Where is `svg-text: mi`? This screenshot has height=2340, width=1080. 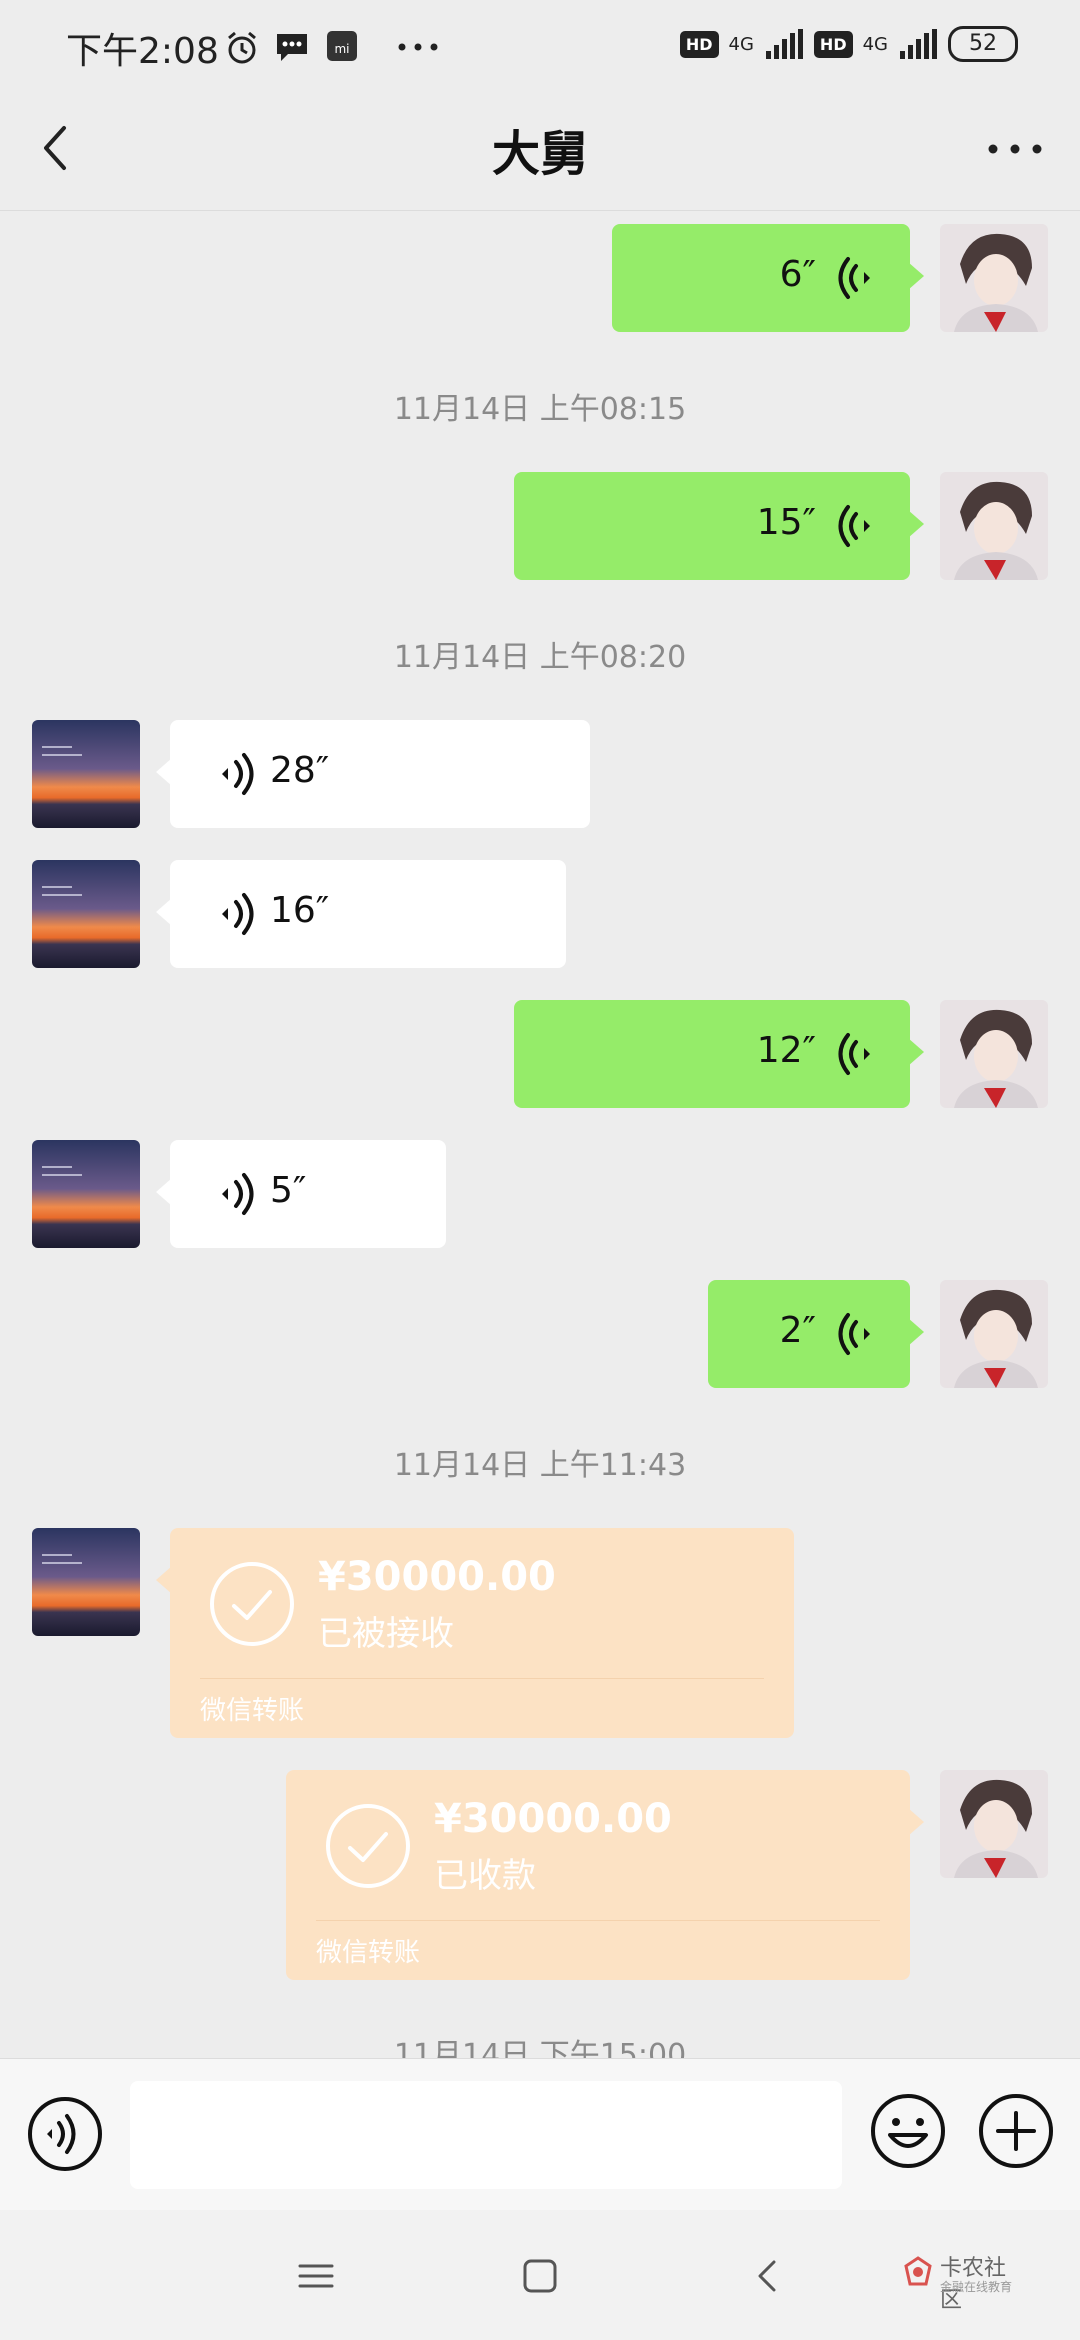
svg-text: mi is located at coordinates (341, 49).